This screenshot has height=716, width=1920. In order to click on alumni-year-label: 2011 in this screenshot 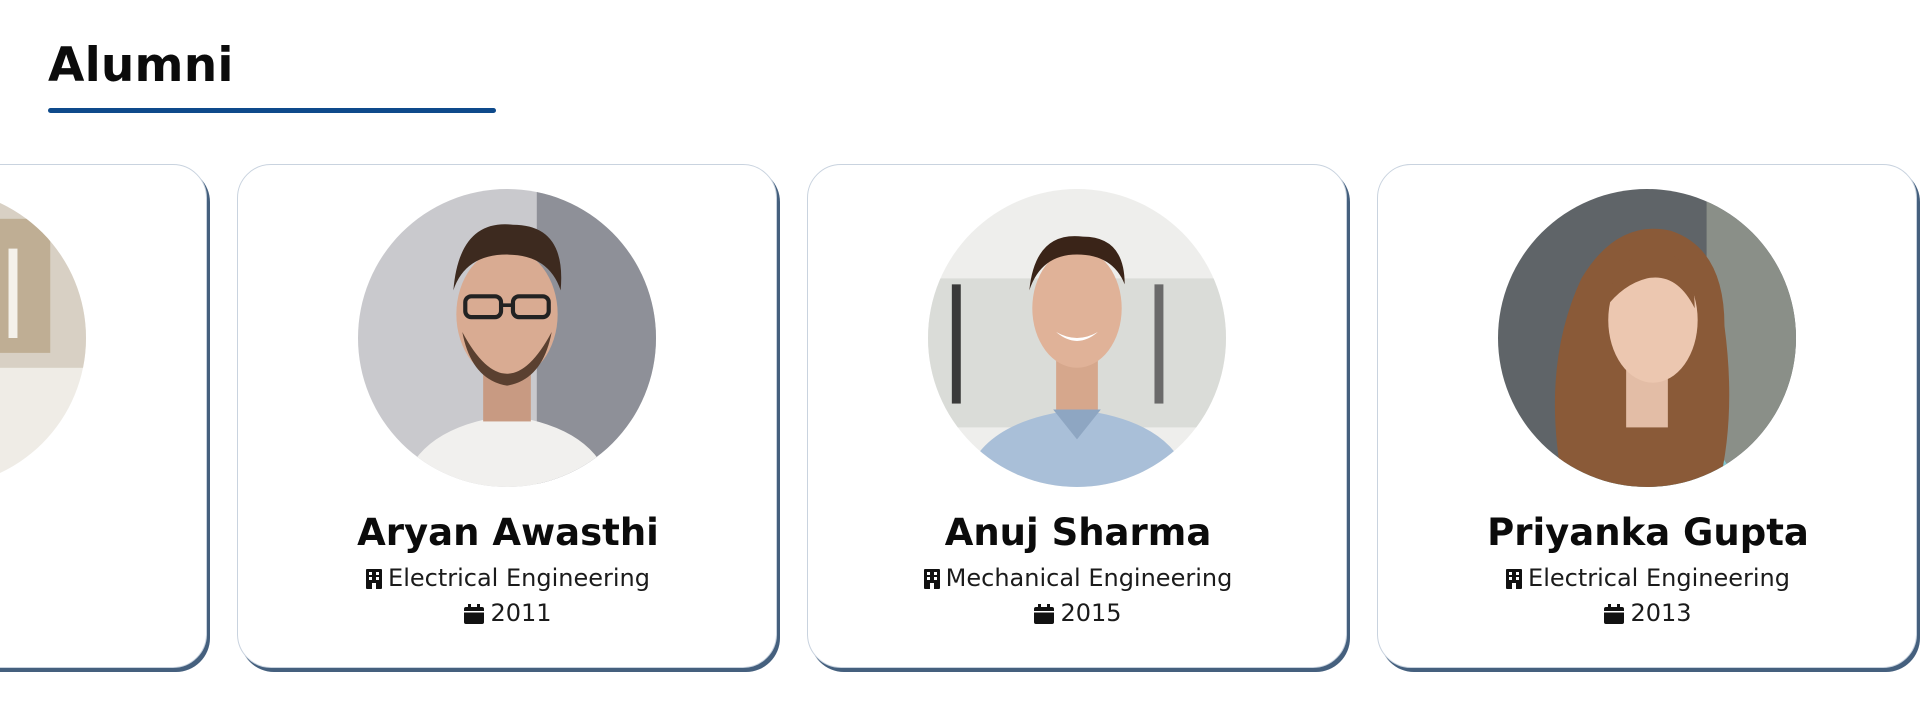, I will do `click(521, 613)`.